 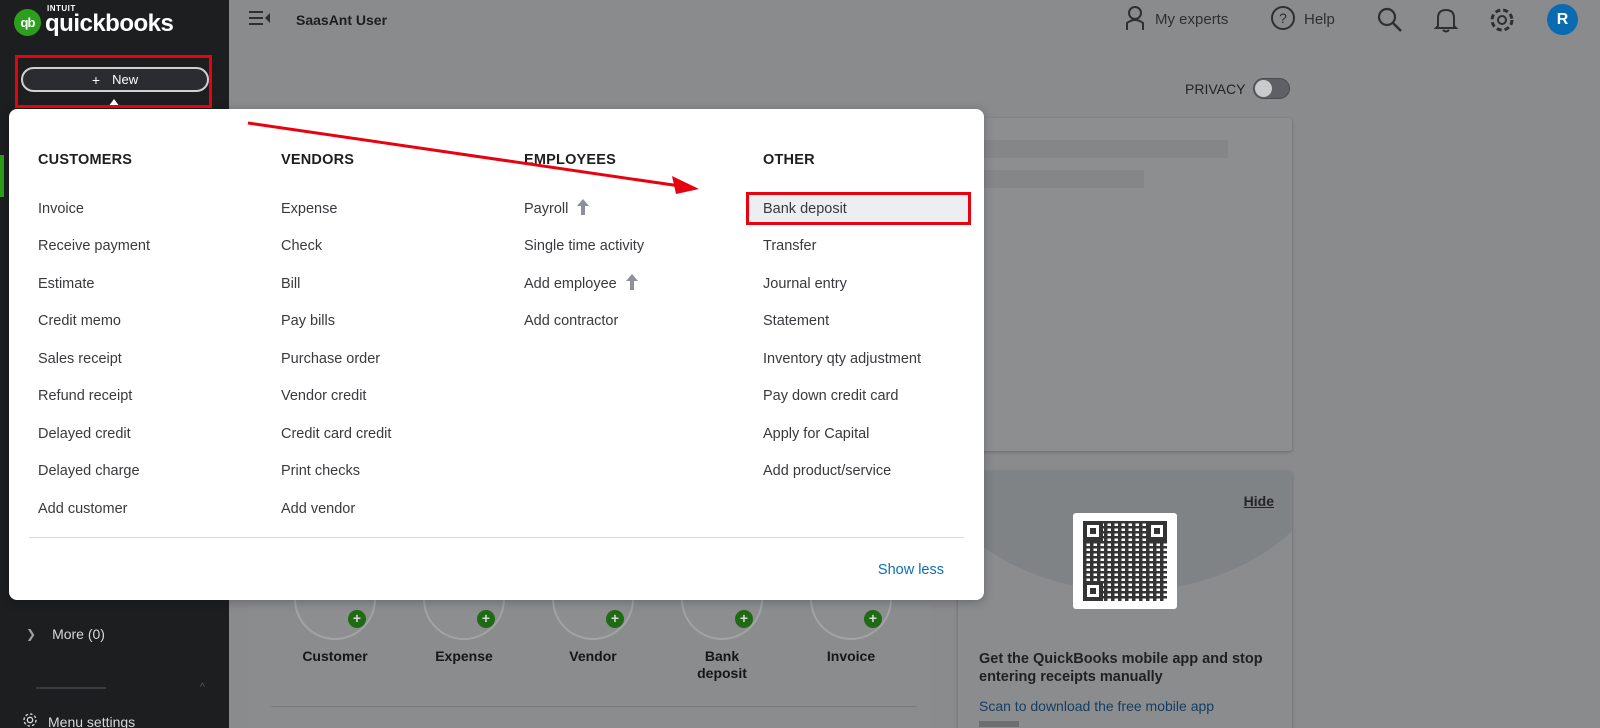 I want to click on logo-wordmark: INTUIT quickbooks, so click(x=109, y=21).